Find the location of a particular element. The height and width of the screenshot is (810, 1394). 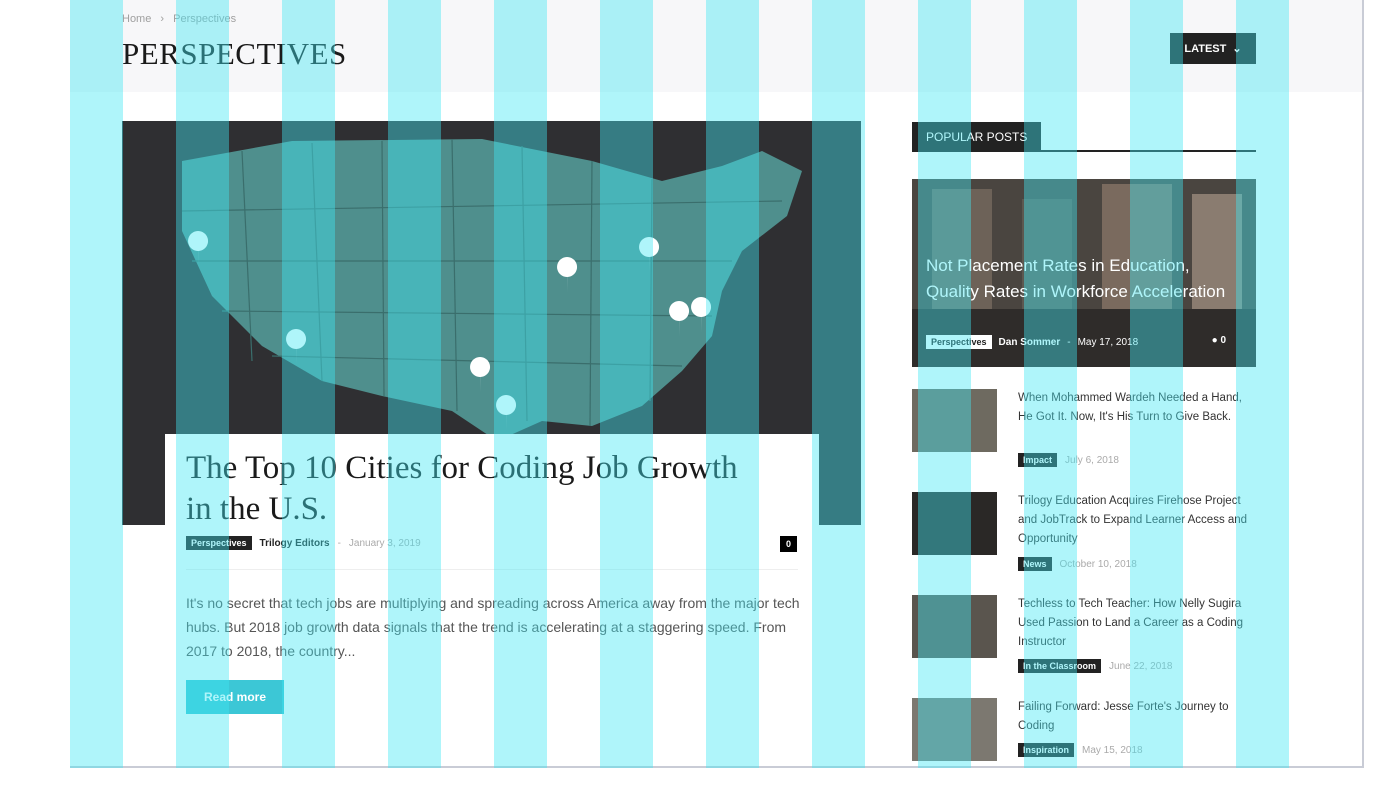

category-badge: Impact is located at coordinates (1038, 460).